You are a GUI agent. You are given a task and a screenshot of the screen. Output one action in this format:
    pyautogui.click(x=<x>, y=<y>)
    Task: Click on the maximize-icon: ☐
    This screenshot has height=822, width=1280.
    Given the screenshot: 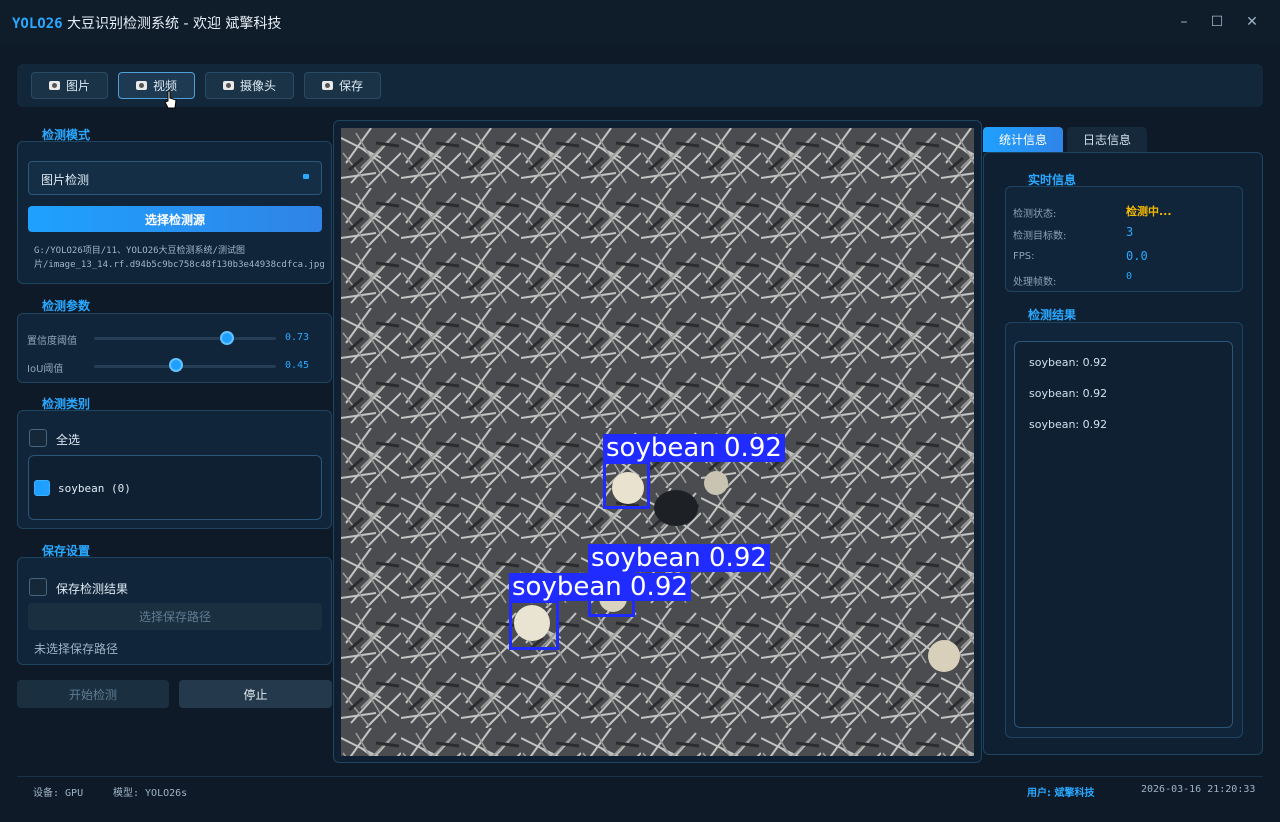 What is the action you would take?
    pyautogui.click(x=1217, y=22)
    